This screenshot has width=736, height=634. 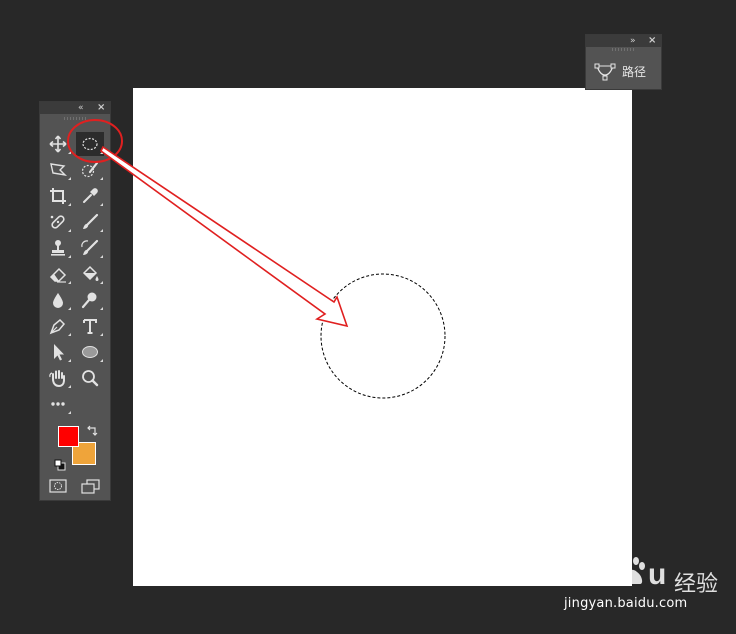 I want to click on elliptical-marquee-icon, so click(x=90, y=144).